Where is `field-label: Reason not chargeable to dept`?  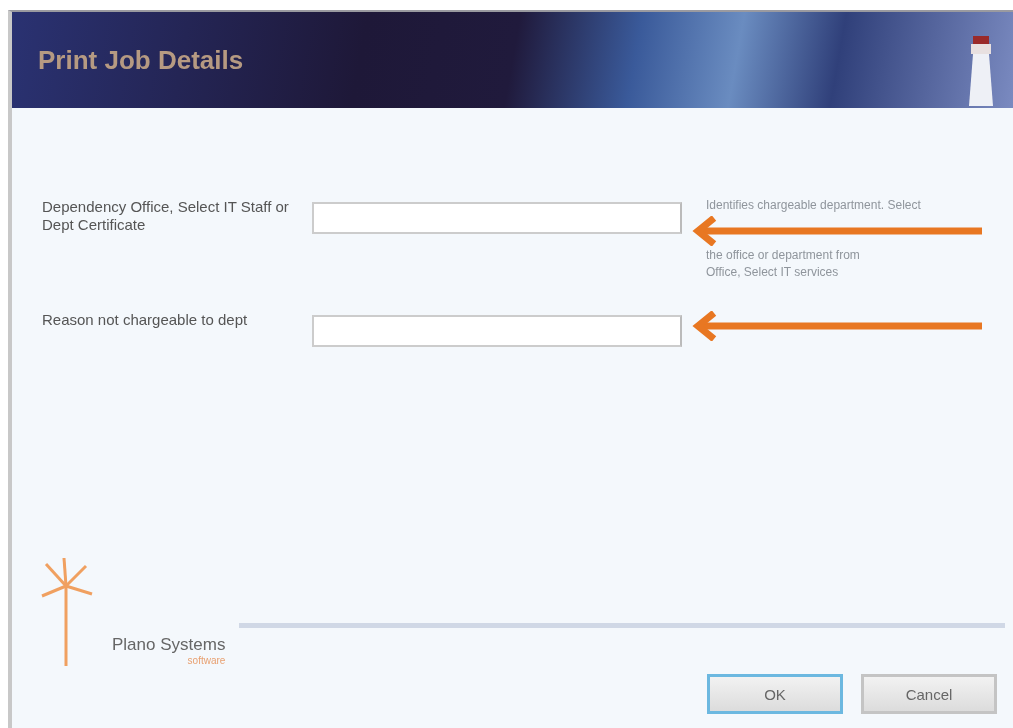
field-label: Reason not chargeable to dept is located at coordinates (145, 319).